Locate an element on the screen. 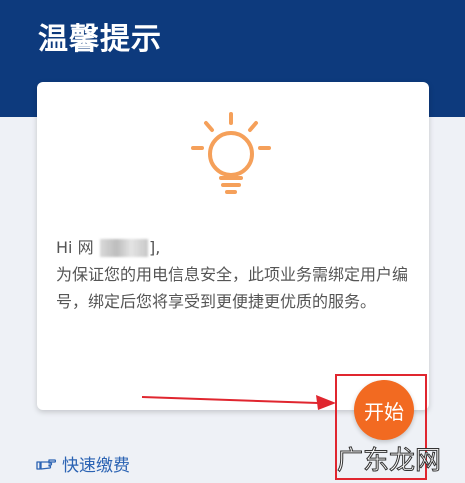  watermark-text: 广东龙网 is located at coordinates (389, 461).